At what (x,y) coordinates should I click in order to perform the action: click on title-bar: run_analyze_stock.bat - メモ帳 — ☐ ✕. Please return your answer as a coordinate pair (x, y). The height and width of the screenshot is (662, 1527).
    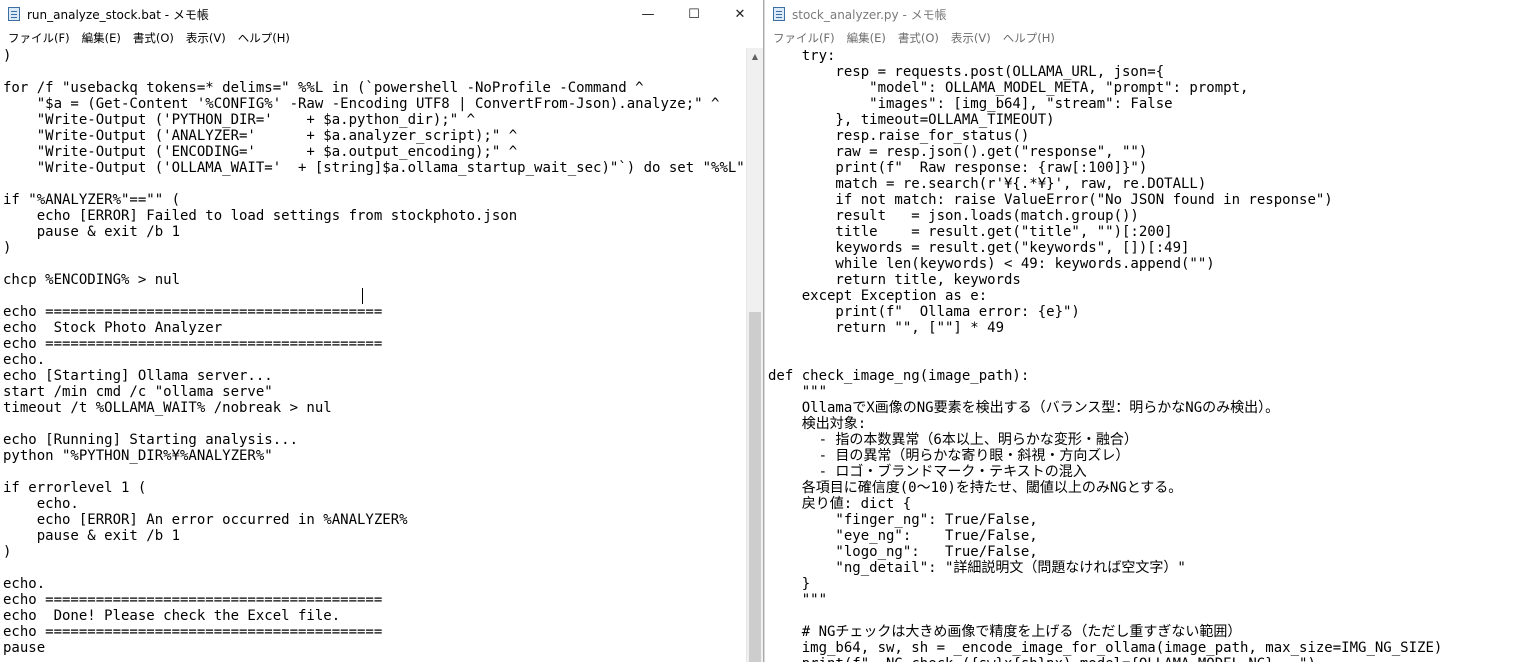
    Looking at the image, I should click on (381, 14).